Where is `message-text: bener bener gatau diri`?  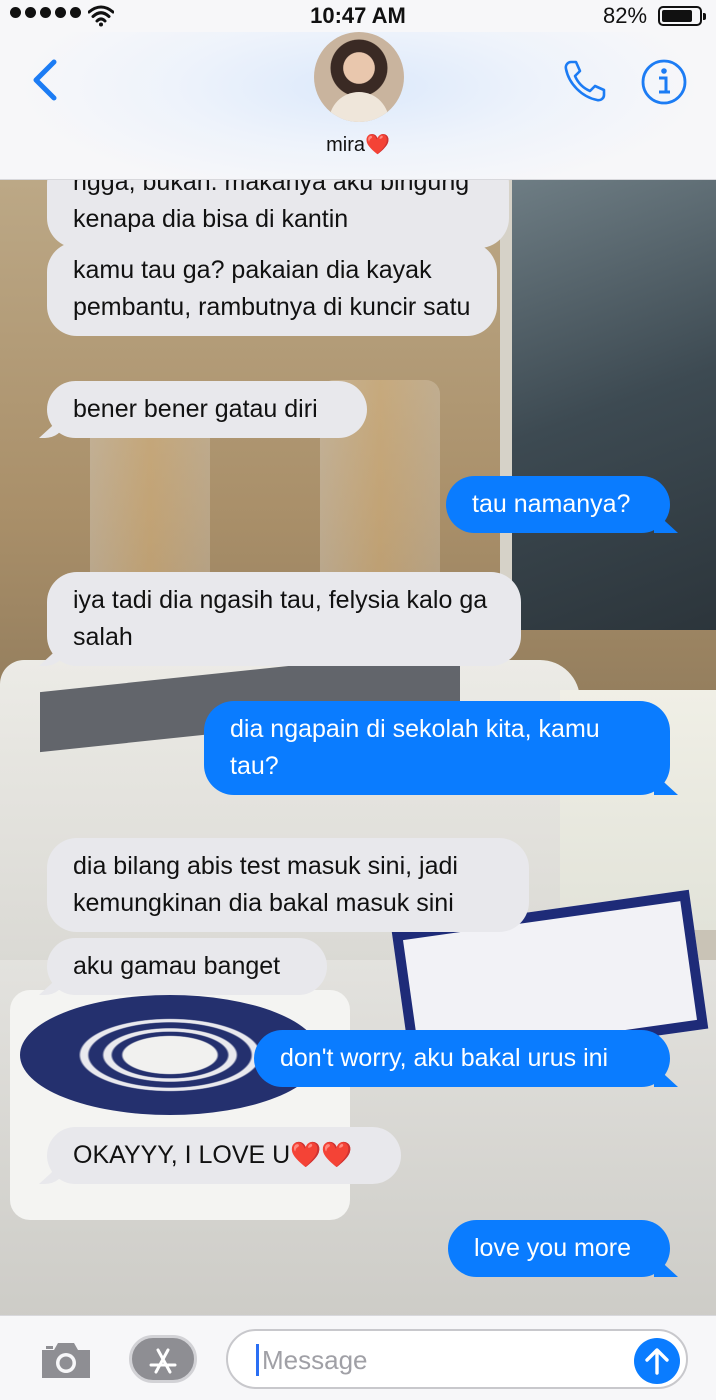
message-text: bener bener gatau diri is located at coordinates (195, 409).